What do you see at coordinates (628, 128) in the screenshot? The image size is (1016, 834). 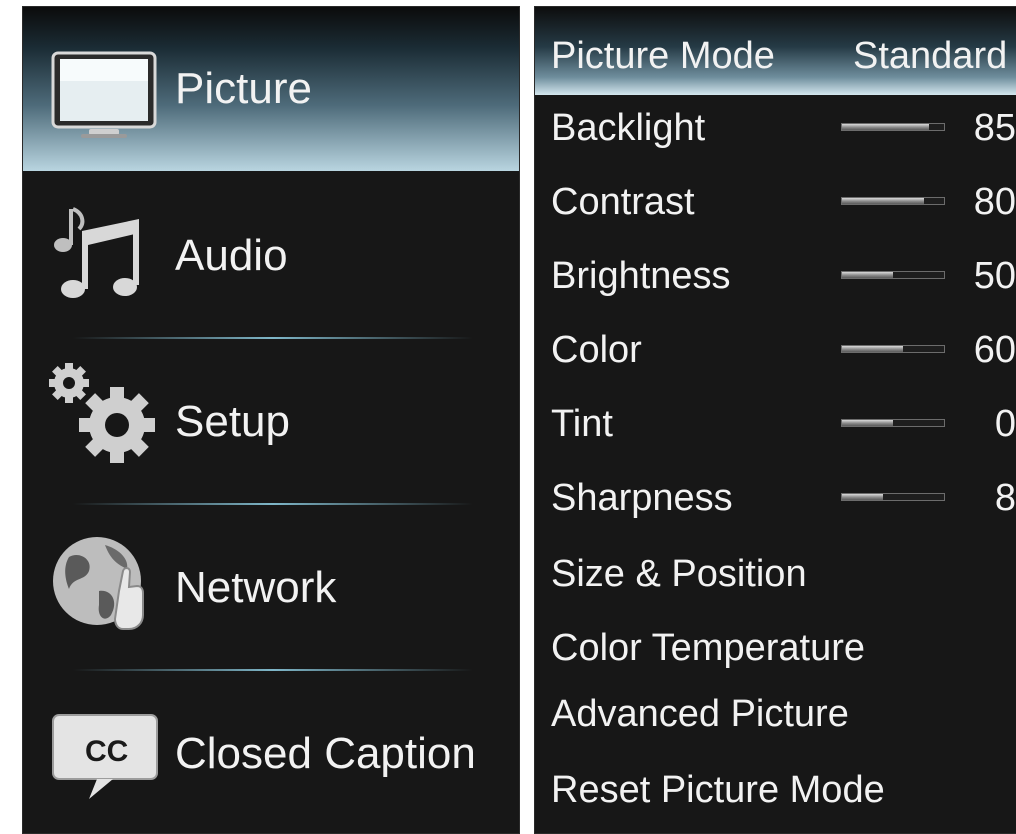 I see `setting-label: Backlight` at bounding box center [628, 128].